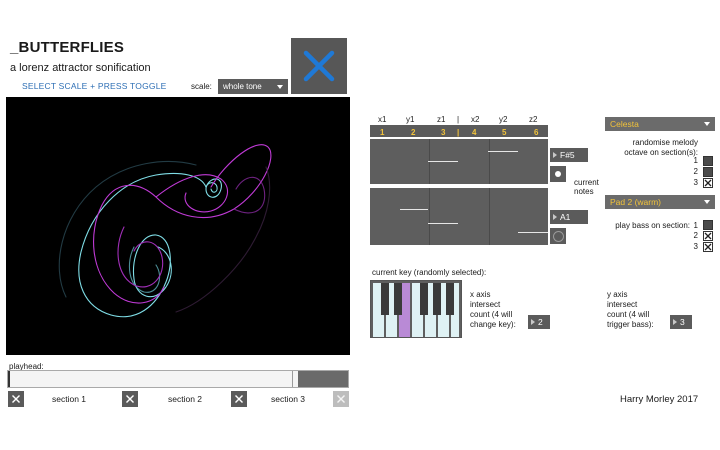  Describe the element at coordinates (185, 399) in the screenshot. I see `section-2-label: section 2` at that location.